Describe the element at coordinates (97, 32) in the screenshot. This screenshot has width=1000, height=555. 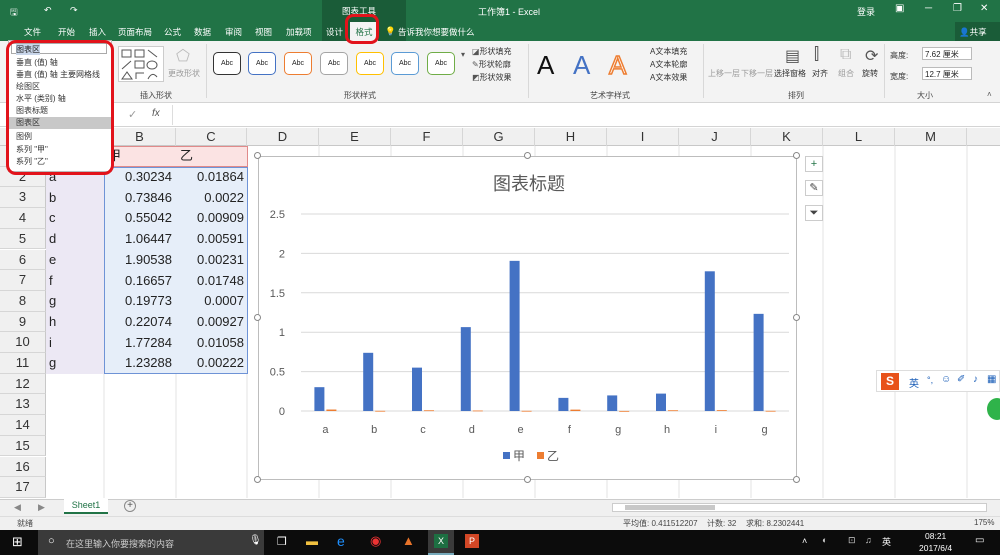
I see `tab-insert: 插入` at that location.